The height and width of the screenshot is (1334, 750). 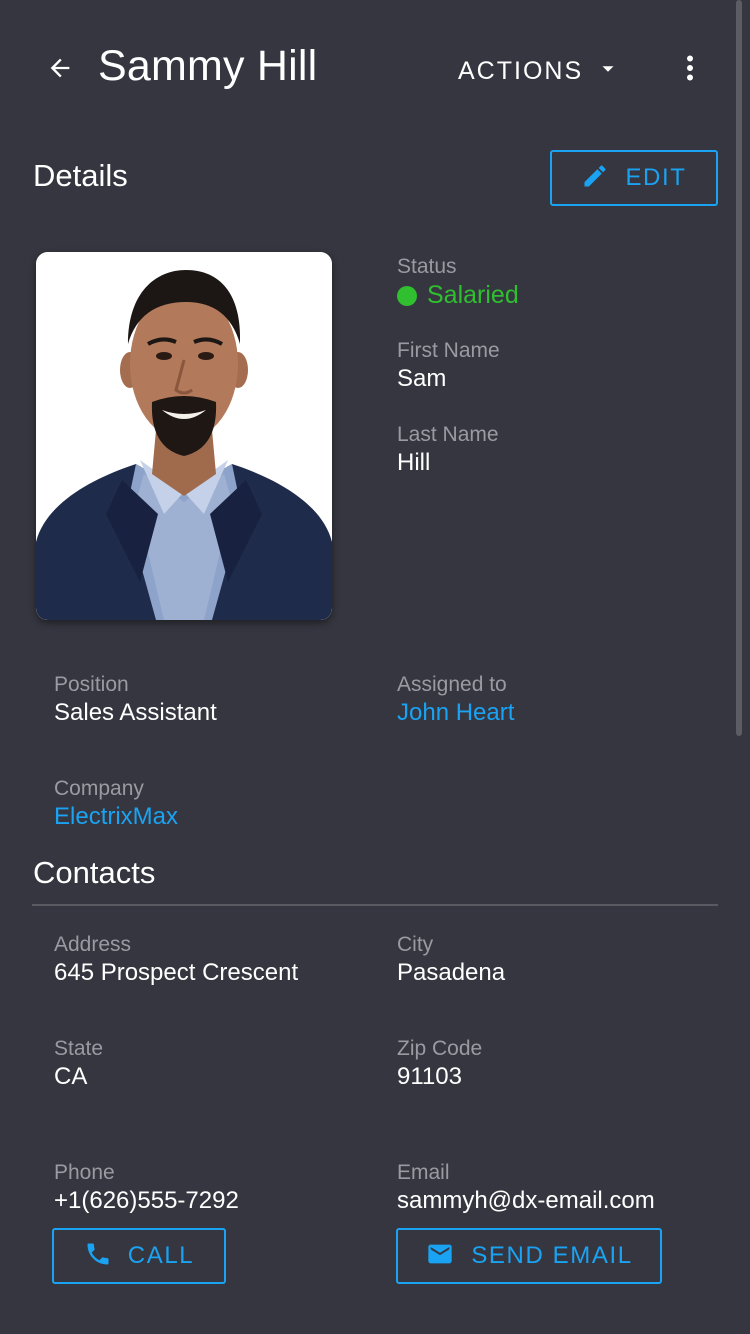 I want to click on back-button, so click(x=60, y=70).